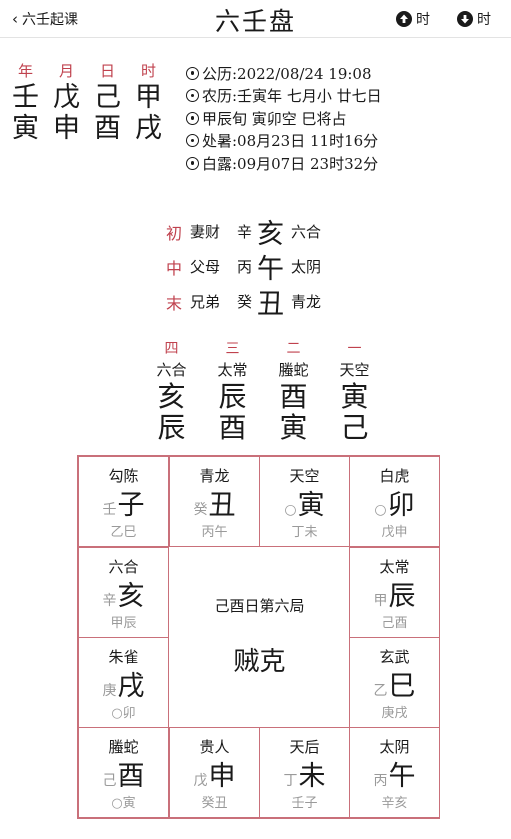  What do you see at coordinates (205, 267) in the screenshot?
I see `chuan-relation: 父母` at bounding box center [205, 267].